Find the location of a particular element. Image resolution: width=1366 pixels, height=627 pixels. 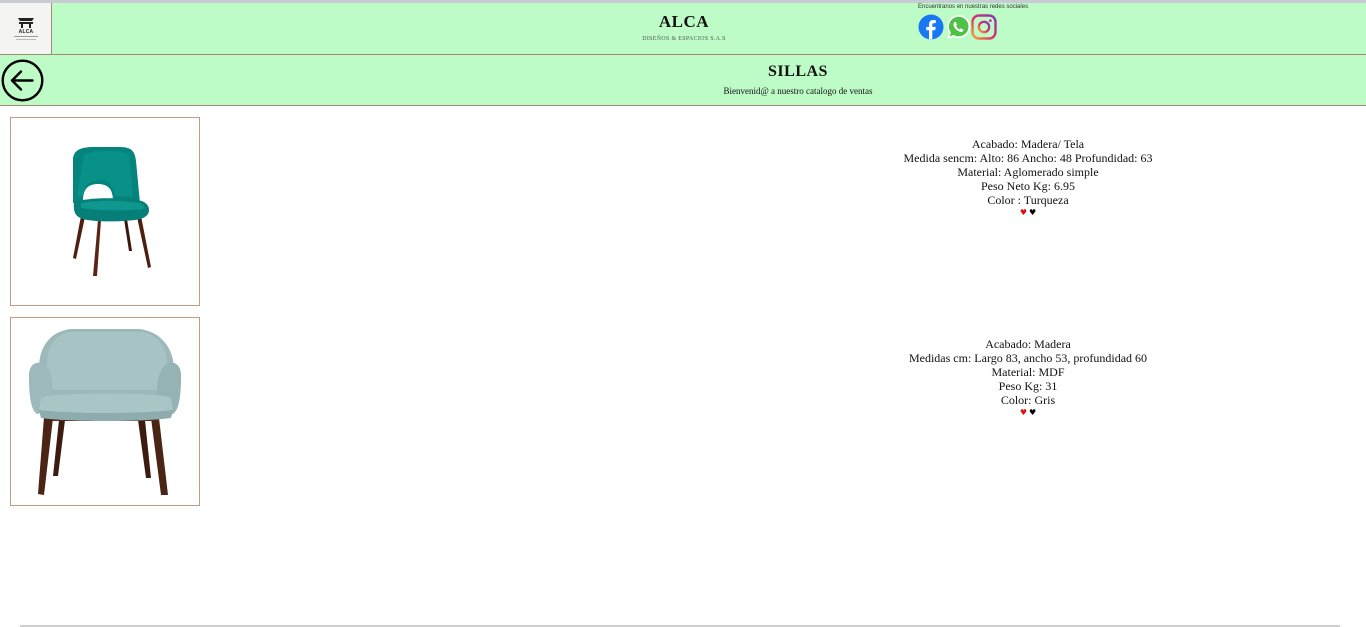

whatsapp-icon is located at coordinates (958, 27).